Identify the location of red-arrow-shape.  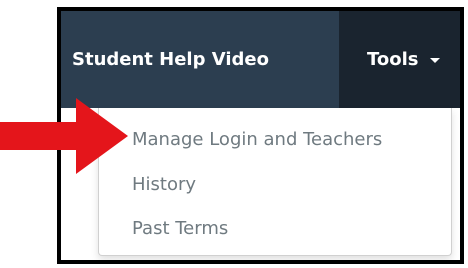
(64, 136).